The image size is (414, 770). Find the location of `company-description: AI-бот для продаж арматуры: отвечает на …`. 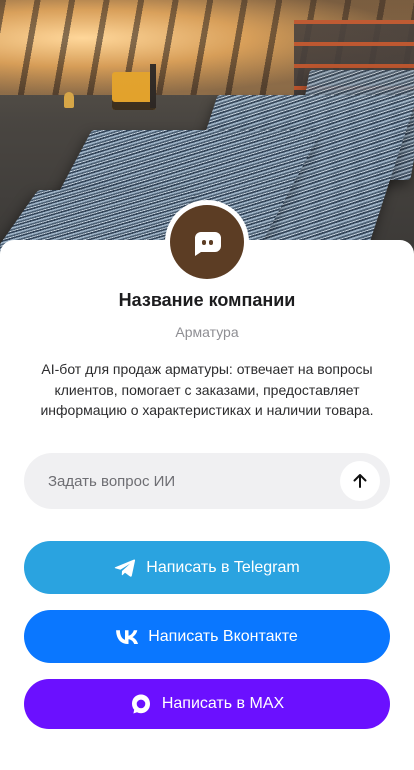

company-description: AI-бот для продаж арматуры: отвечает на … is located at coordinates (207, 389).